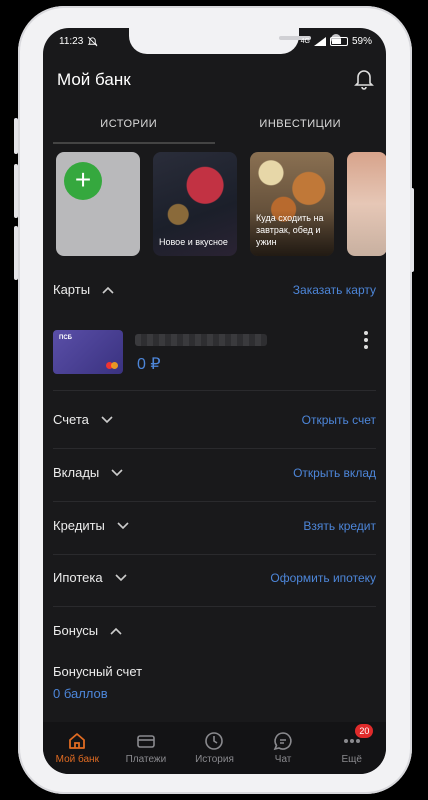 The image size is (428, 800). Describe the element at coordinates (16, 136) in the screenshot. I see `volume-up-button` at that location.